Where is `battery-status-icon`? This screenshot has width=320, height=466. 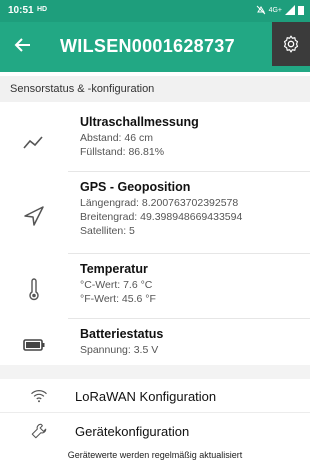 battery-status-icon is located at coordinates (301, 10).